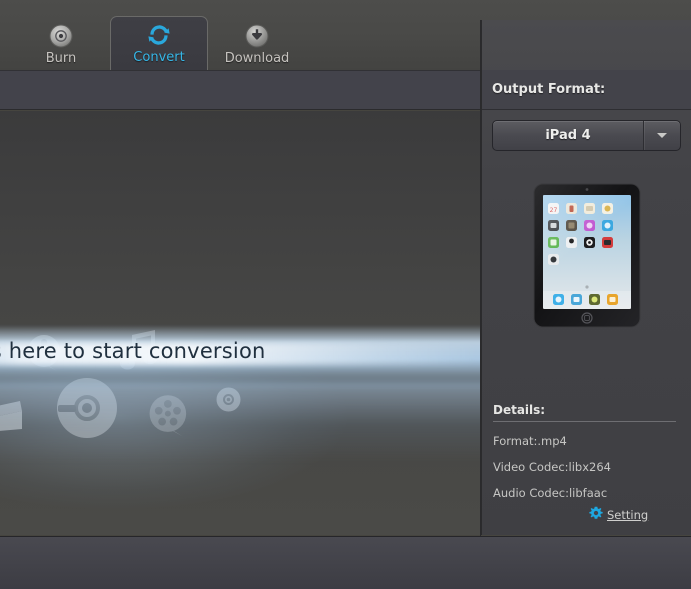 Image resolution: width=691 pixels, height=589 pixels. What do you see at coordinates (596, 514) in the screenshot?
I see `gear-icon` at bounding box center [596, 514].